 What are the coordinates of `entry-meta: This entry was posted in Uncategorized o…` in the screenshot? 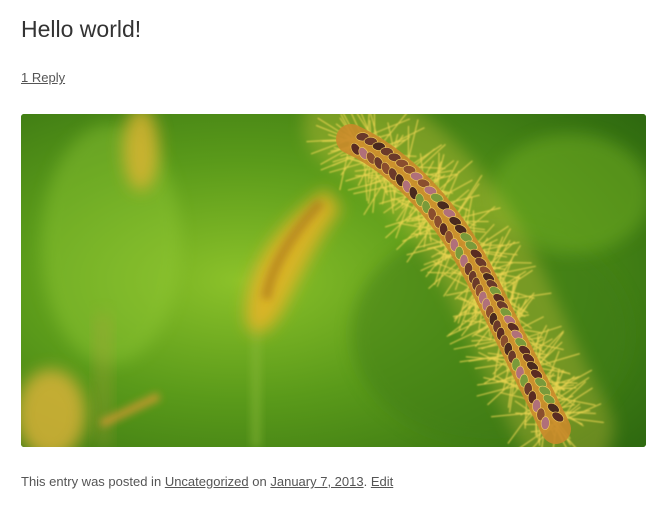 It's located at (207, 482).